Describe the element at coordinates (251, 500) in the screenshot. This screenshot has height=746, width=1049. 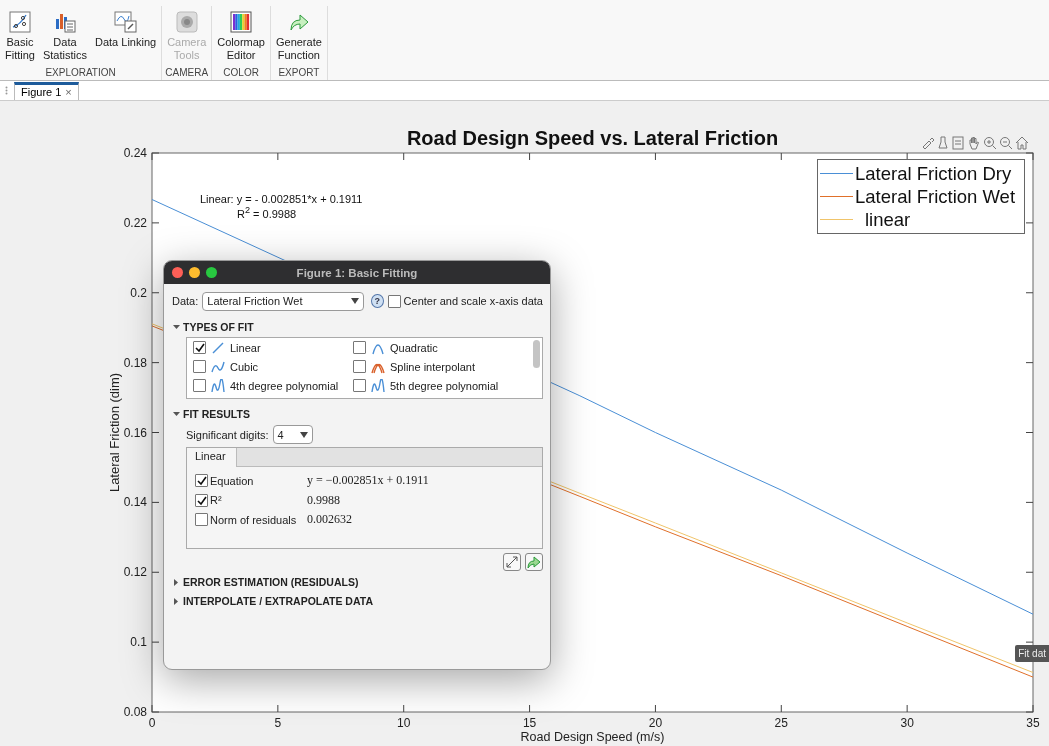
I see `result-option: R²` at that location.